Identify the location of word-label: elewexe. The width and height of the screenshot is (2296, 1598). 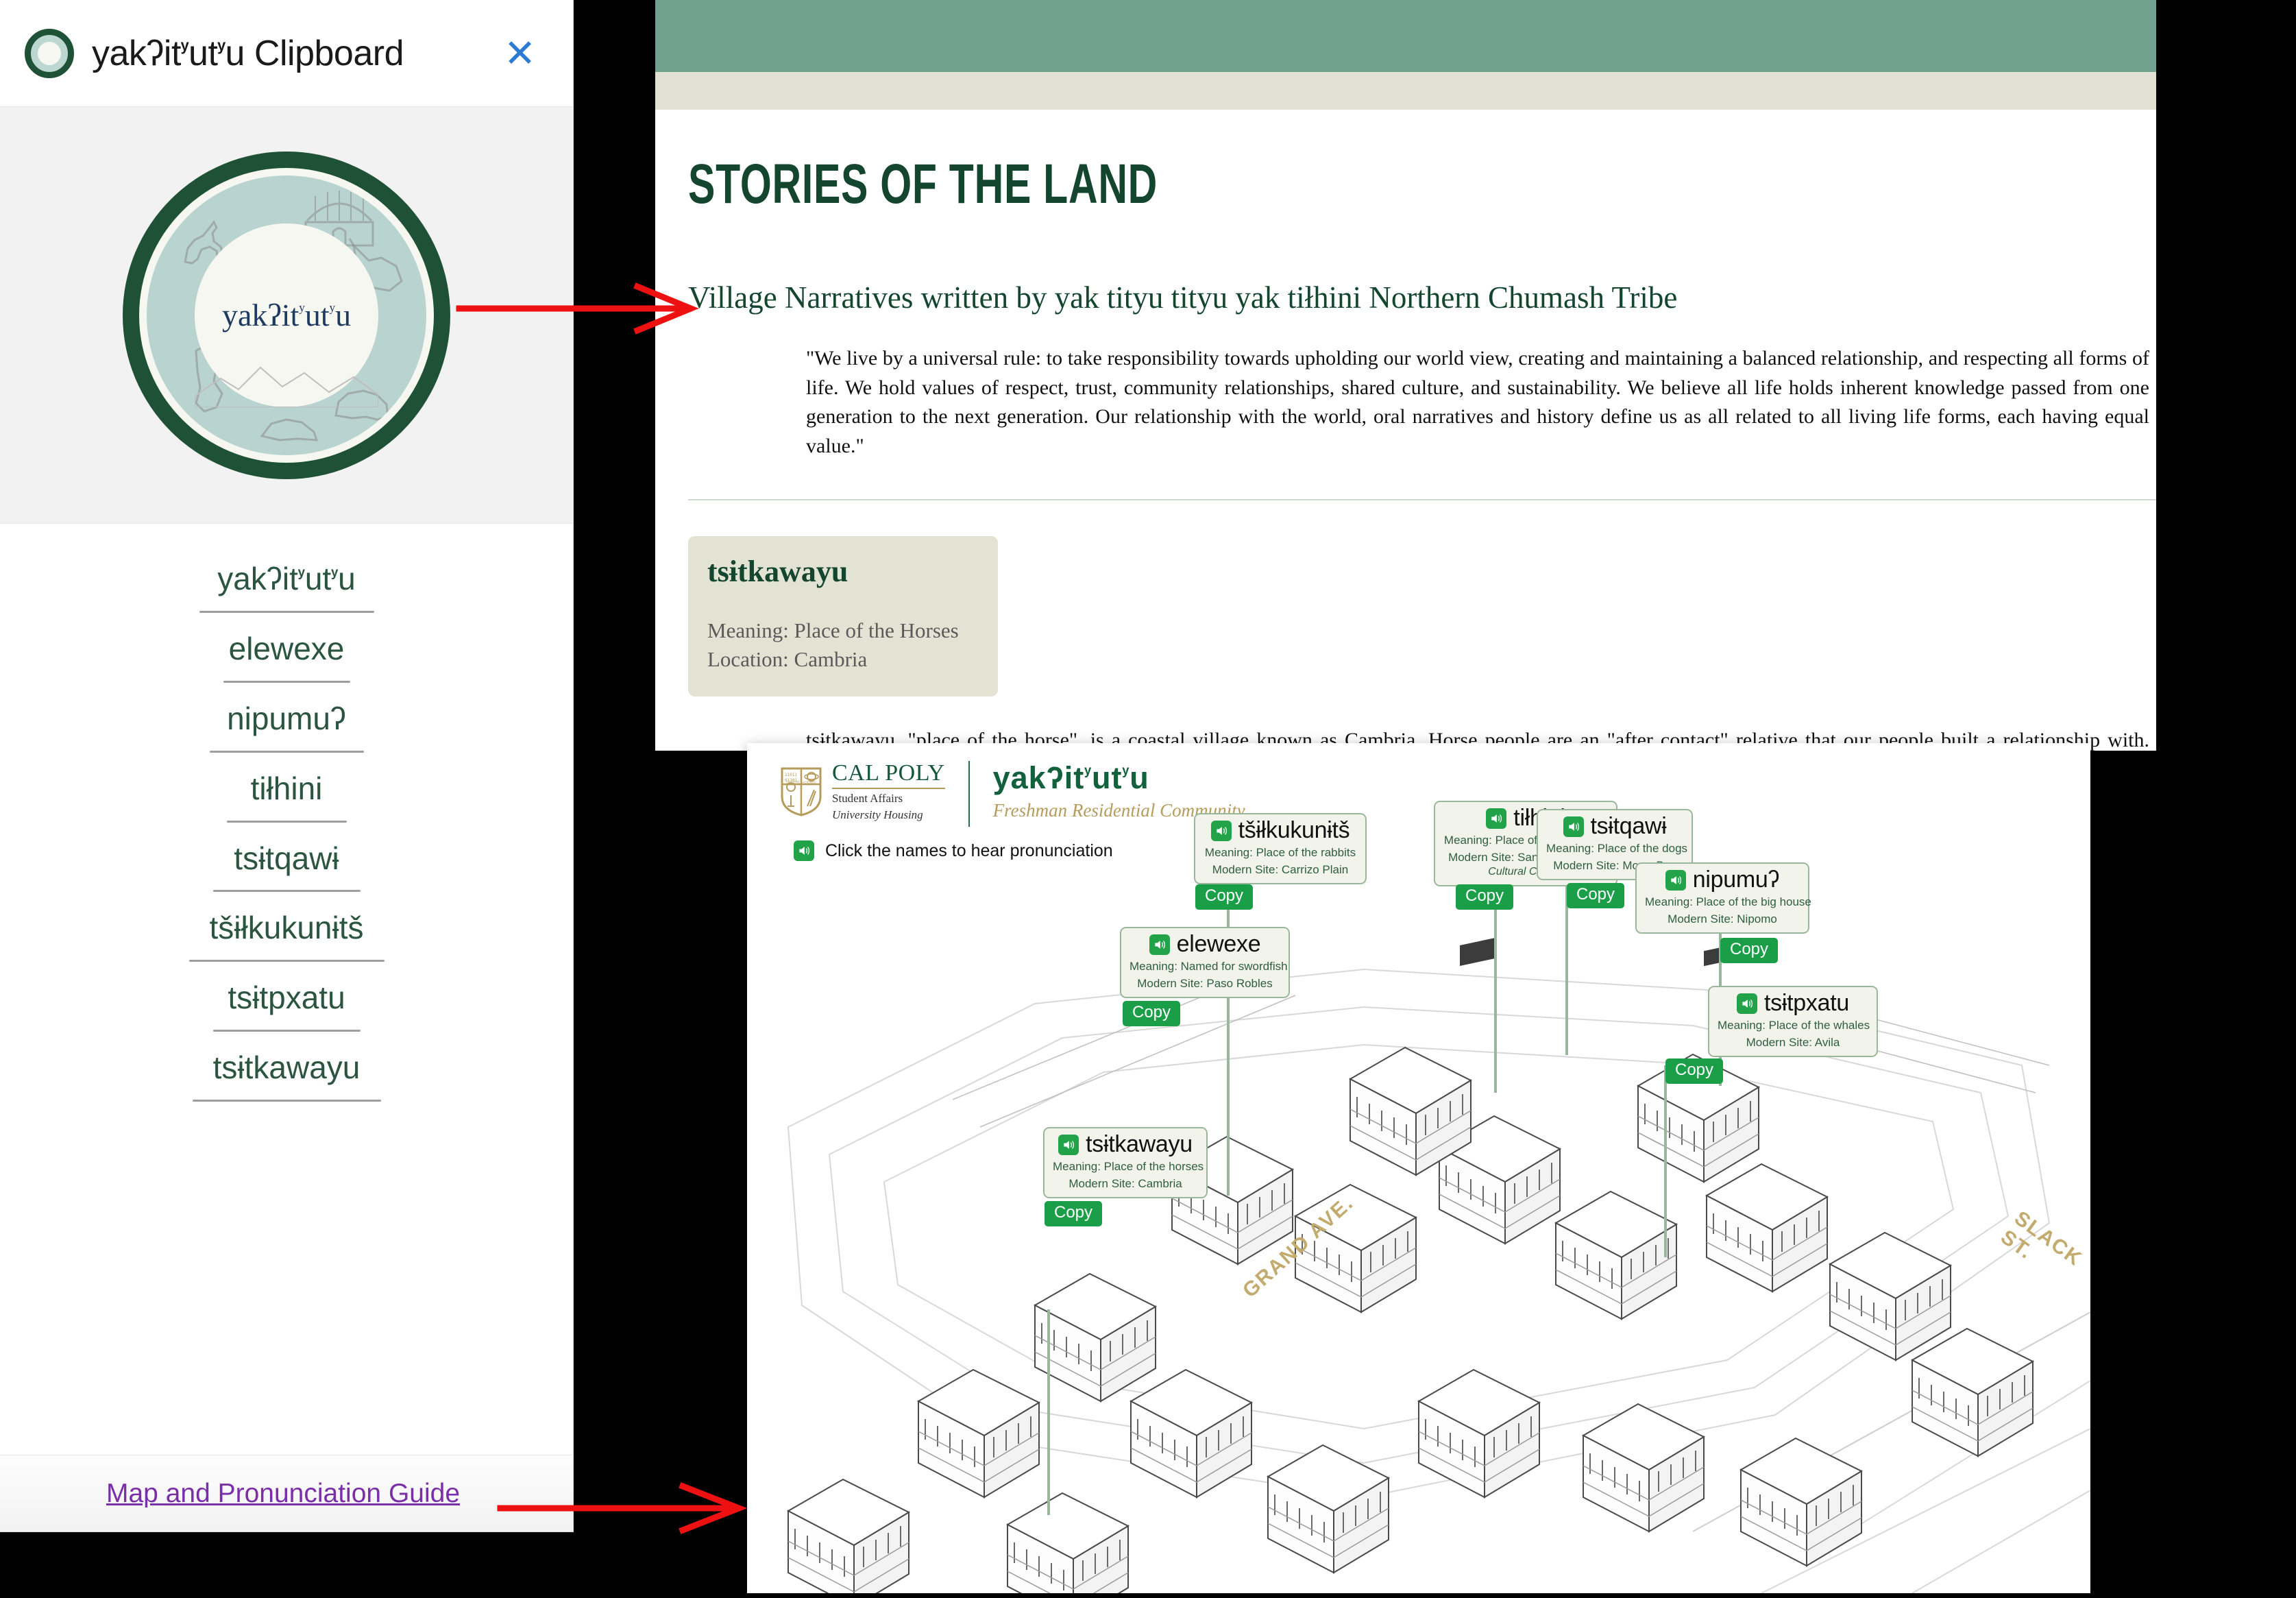
(286, 648).